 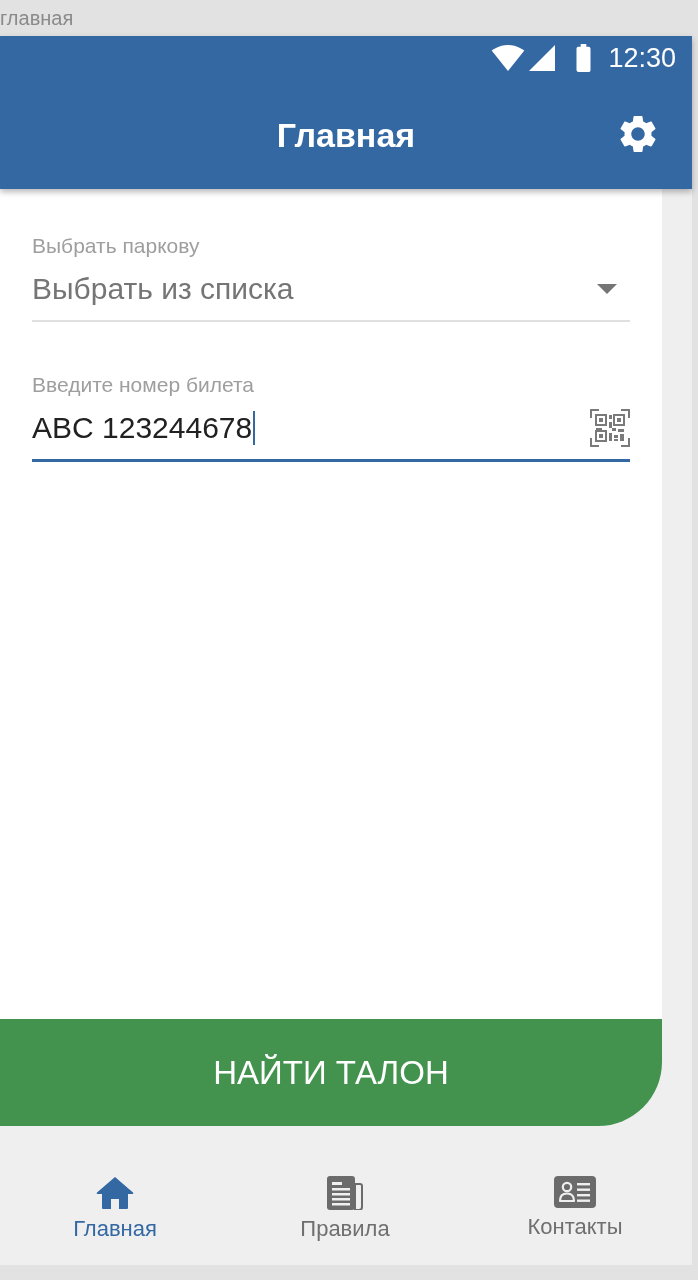 What do you see at coordinates (37, 18) in the screenshot?
I see `page-caption: главная` at bounding box center [37, 18].